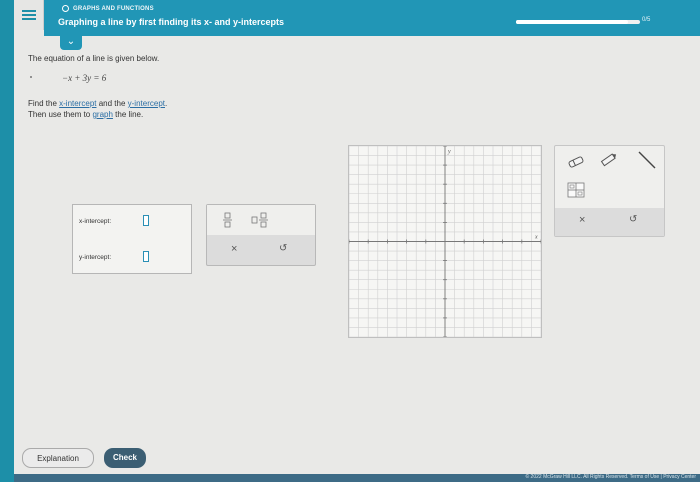 The width and height of the screenshot is (700, 482). Describe the element at coordinates (576, 190) in the screenshot. I see `grid-icon` at that location.